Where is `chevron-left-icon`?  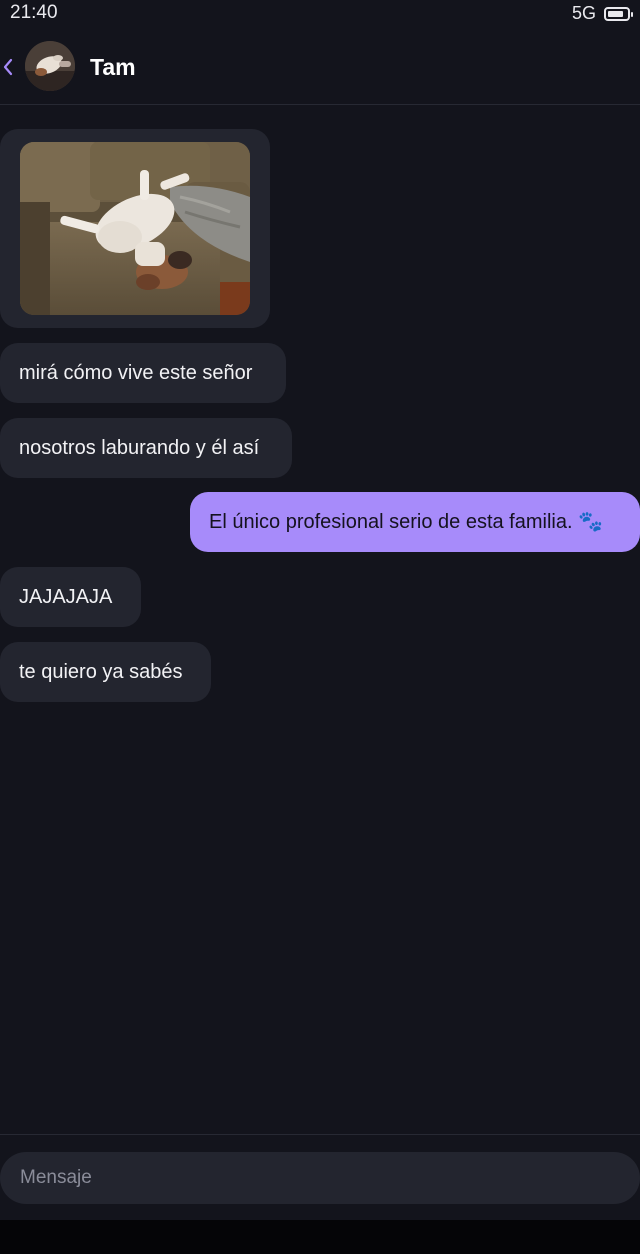 chevron-left-icon is located at coordinates (8, 67).